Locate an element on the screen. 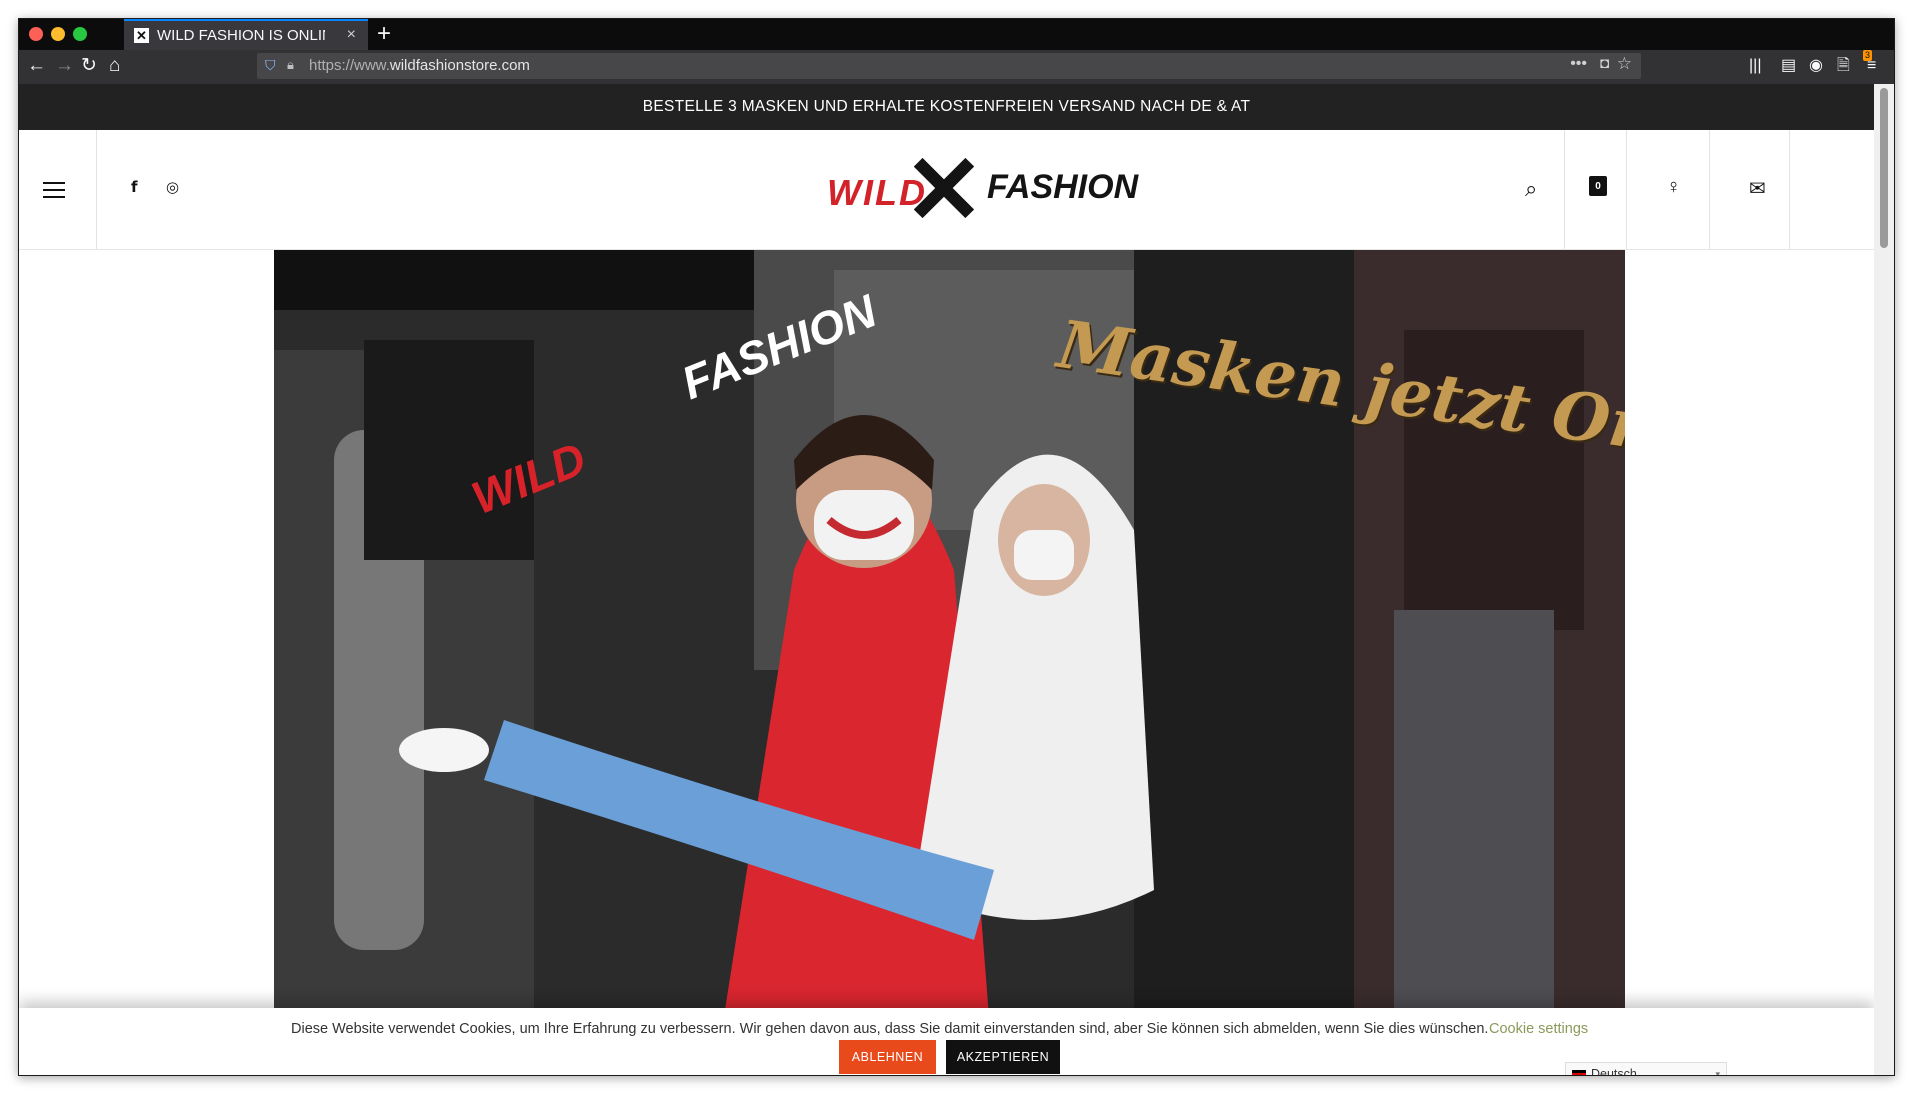  scrollbar-thumb is located at coordinates (1884, 168).